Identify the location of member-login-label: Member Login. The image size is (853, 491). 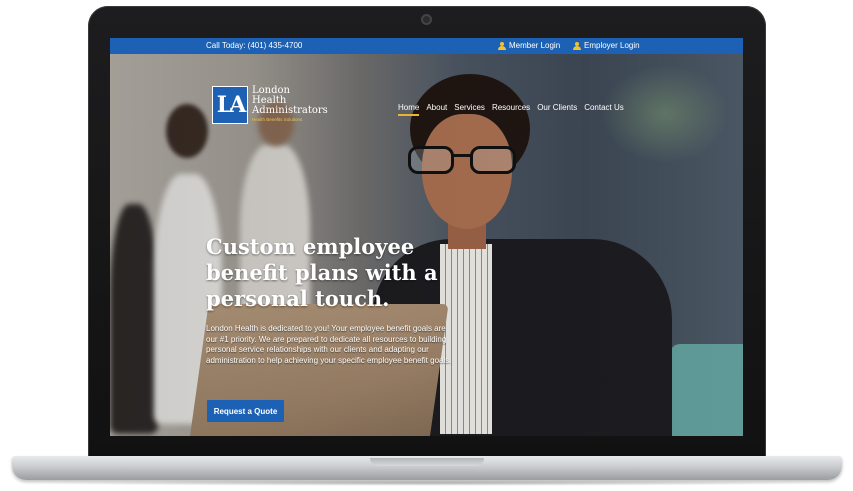
(535, 45).